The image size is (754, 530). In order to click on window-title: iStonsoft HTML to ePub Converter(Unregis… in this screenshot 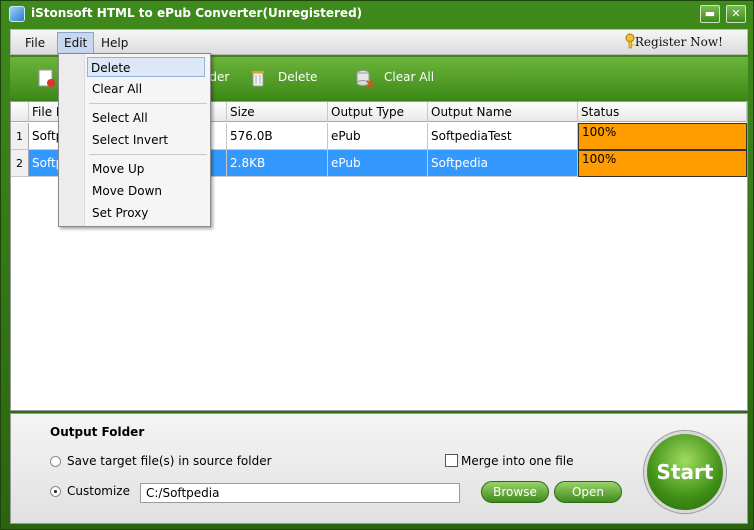, I will do `click(197, 13)`.